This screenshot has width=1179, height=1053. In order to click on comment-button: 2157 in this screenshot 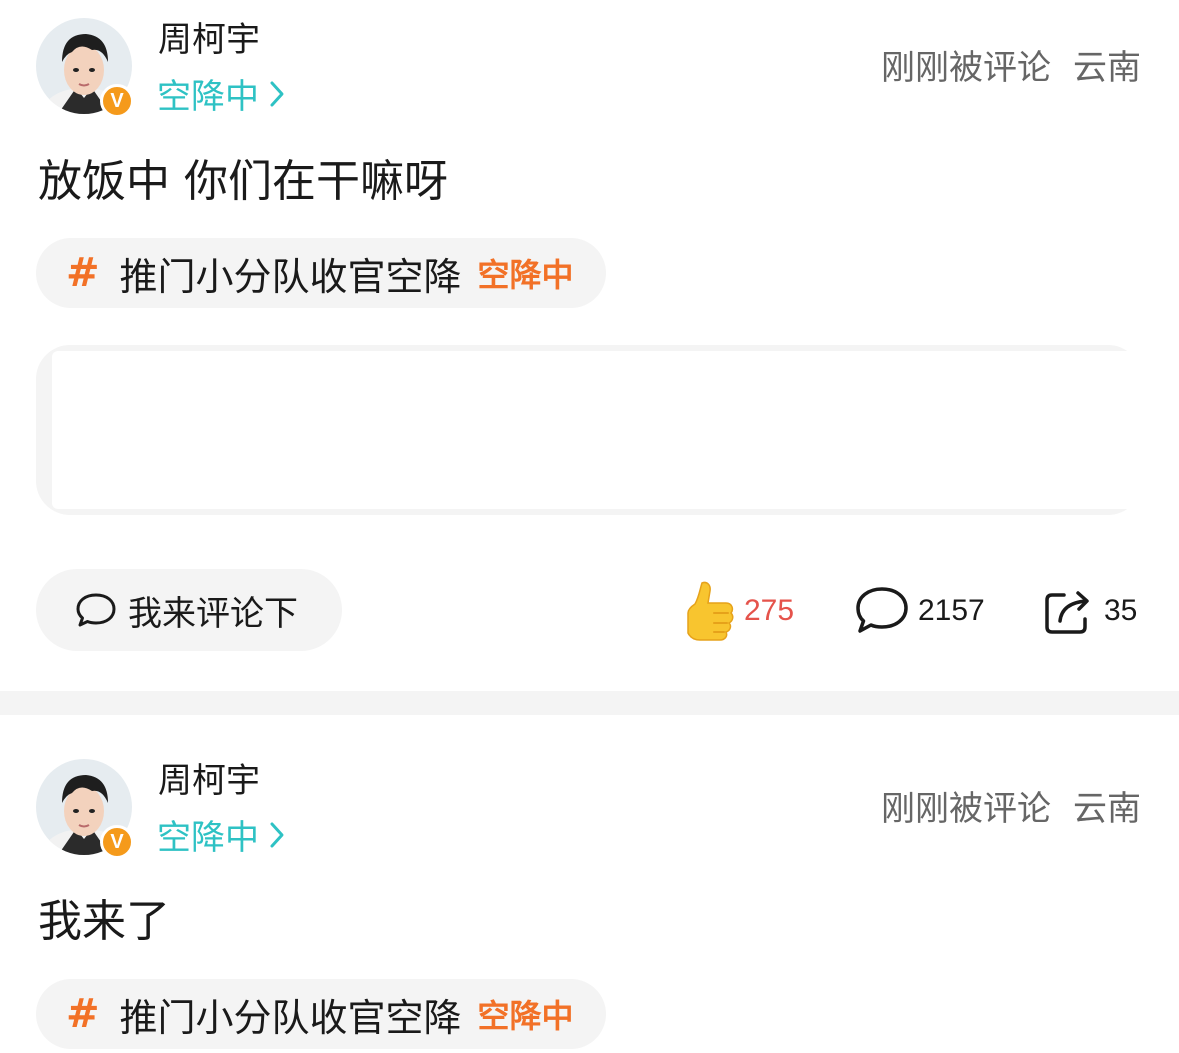, I will do `click(919, 611)`.